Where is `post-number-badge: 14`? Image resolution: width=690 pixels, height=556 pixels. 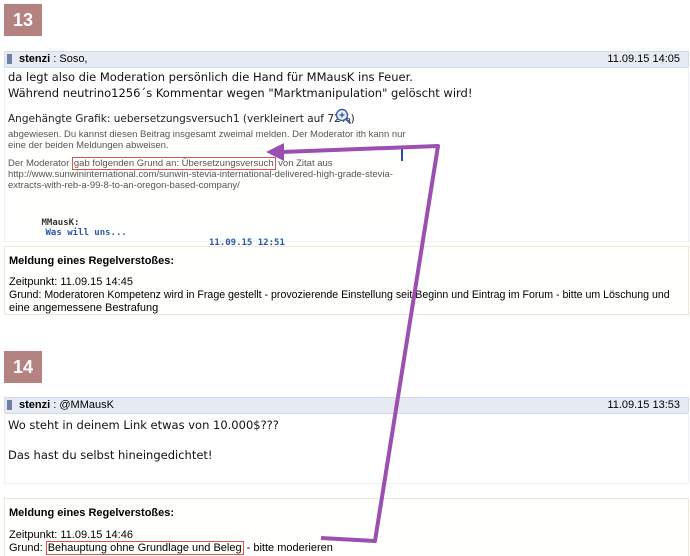 post-number-badge: 14 is located at coordinates (23, 367).